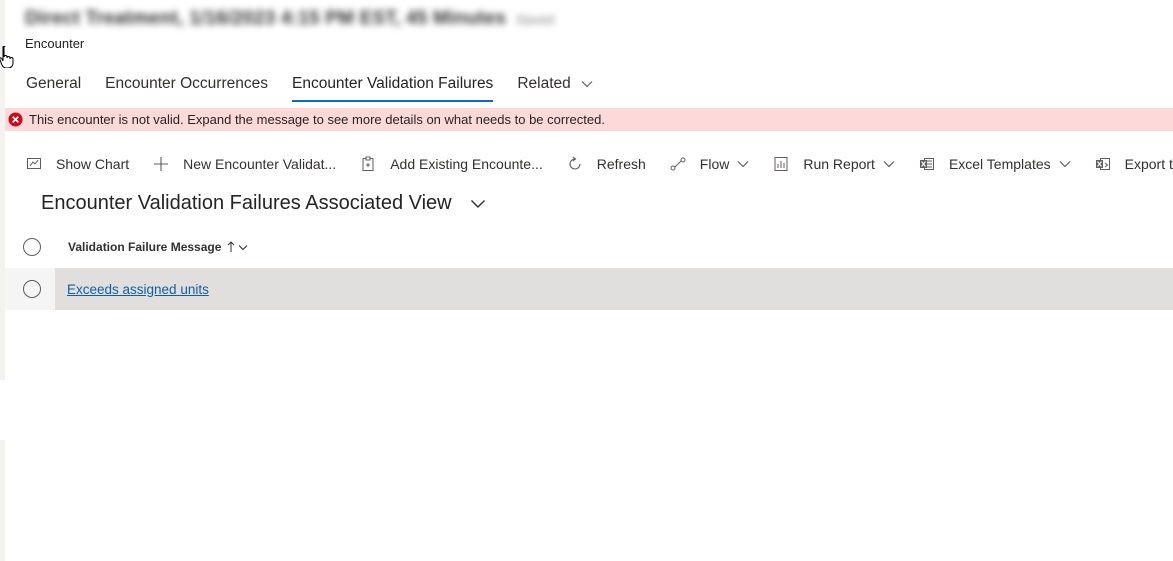 Image resolution: width=1173 pixels, height=561 pixels. Describe the element at coordinates (535, 19) in the screenshot. I see `save-status: Saved` at that location.